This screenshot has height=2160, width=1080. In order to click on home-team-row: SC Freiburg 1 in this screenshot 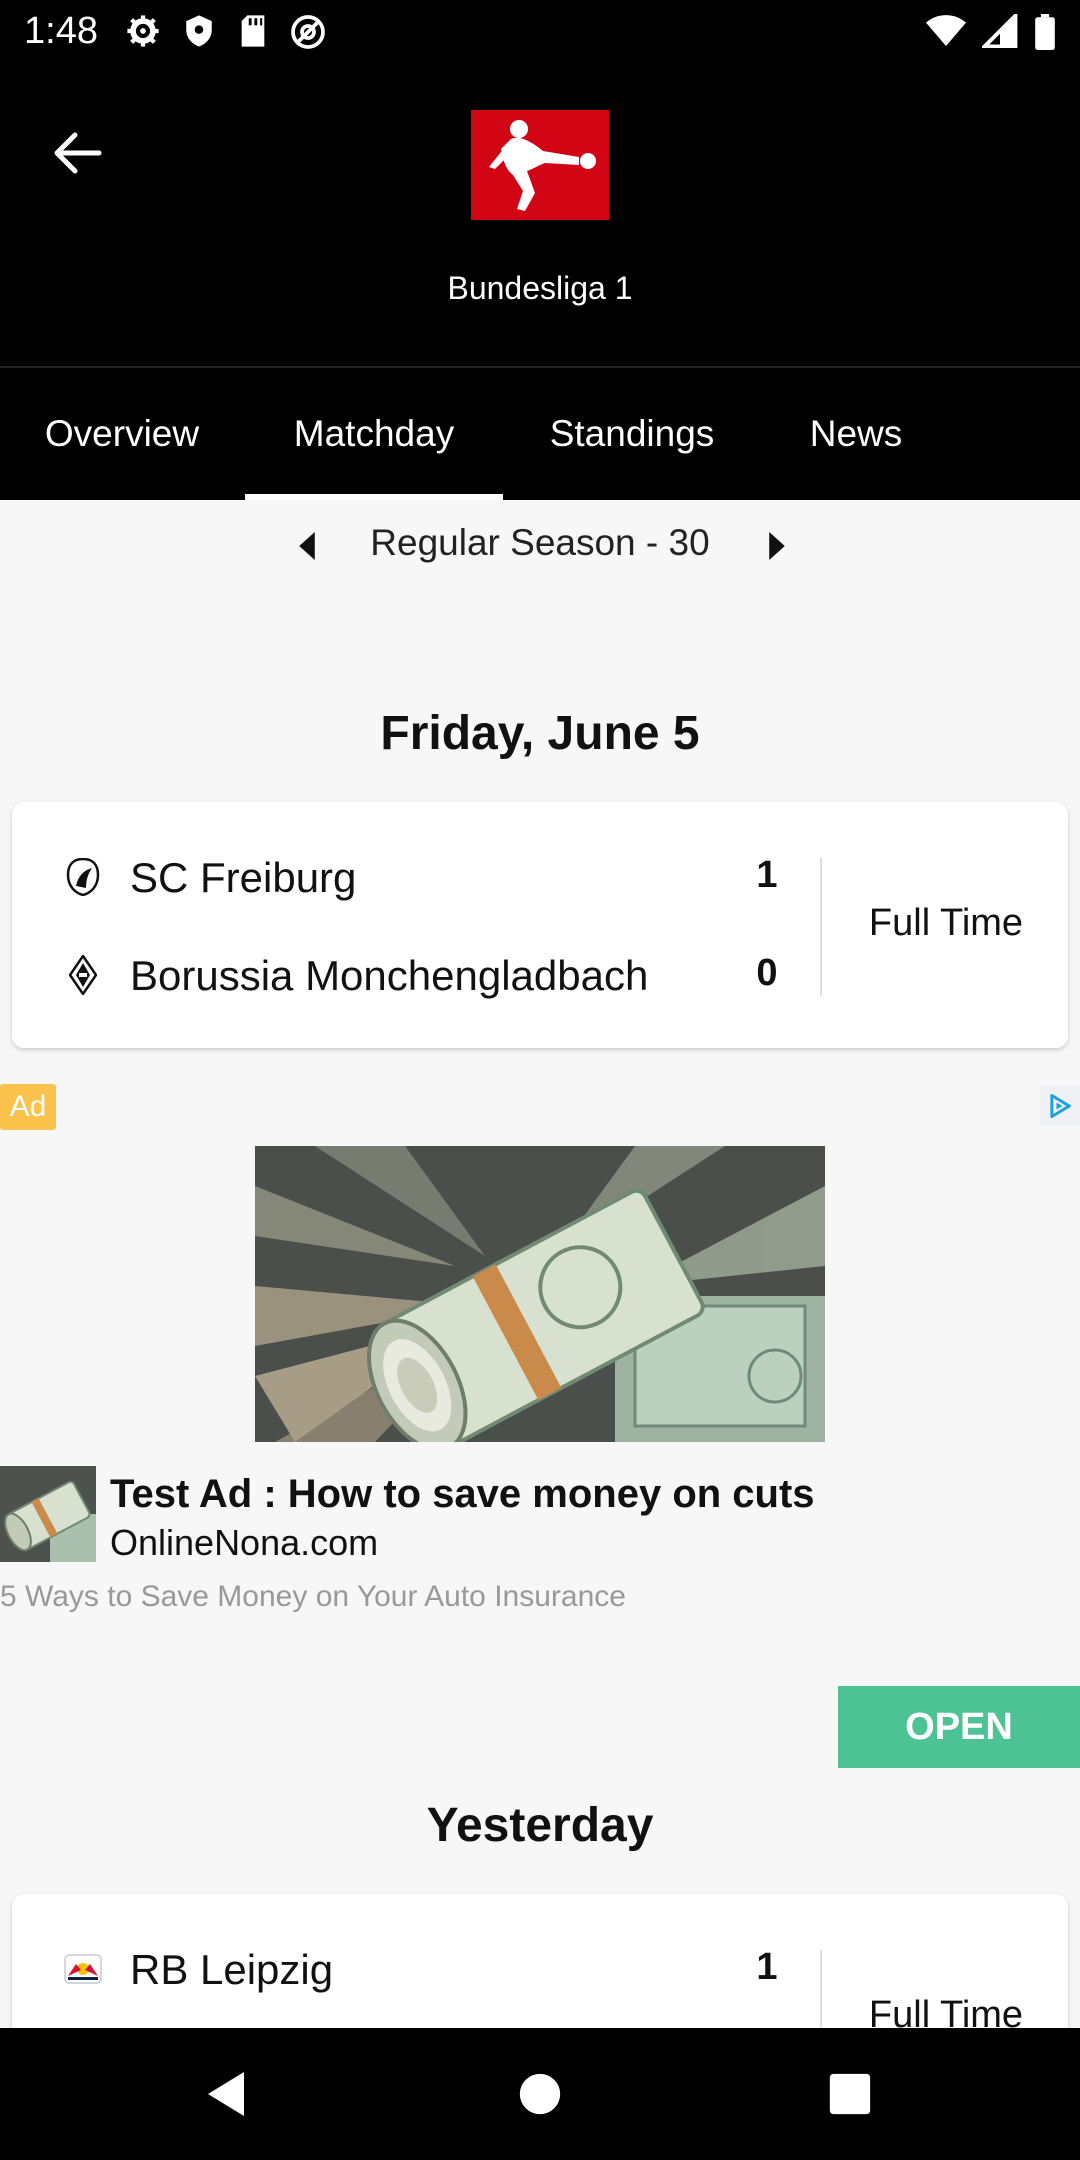, I will do `click(412, 877)`.